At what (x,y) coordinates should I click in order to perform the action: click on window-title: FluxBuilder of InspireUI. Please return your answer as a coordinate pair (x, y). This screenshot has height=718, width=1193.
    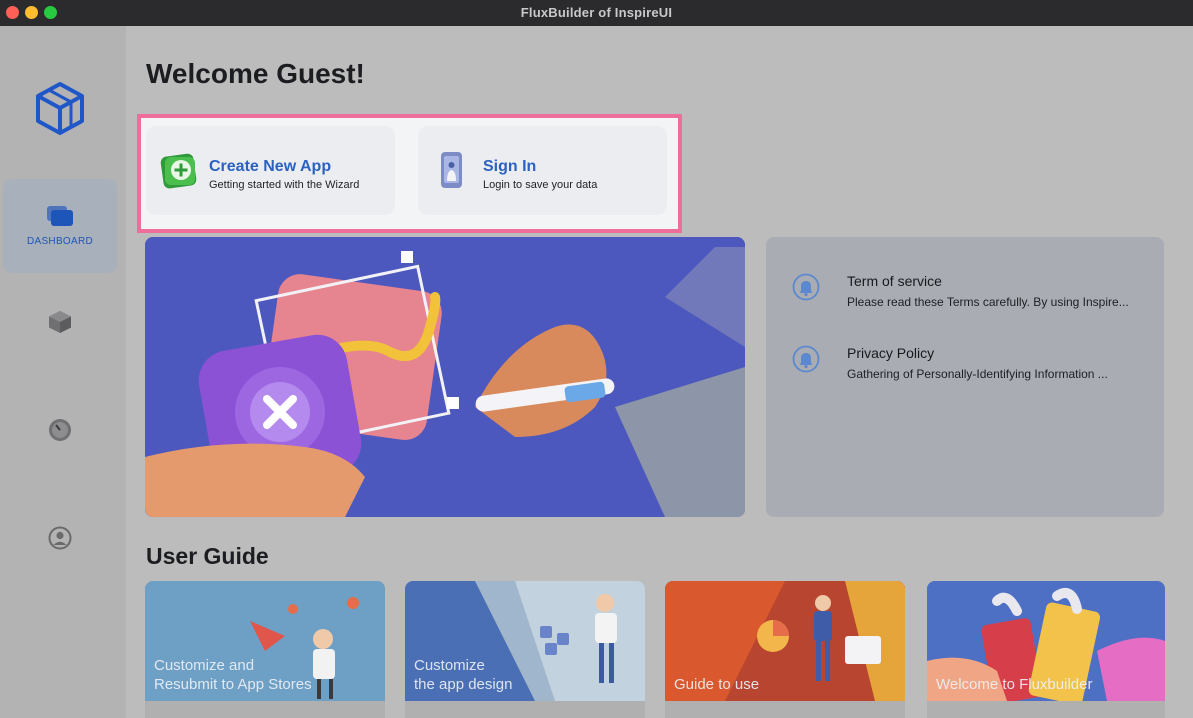
    Looking at the image, I should click on (596, 12).